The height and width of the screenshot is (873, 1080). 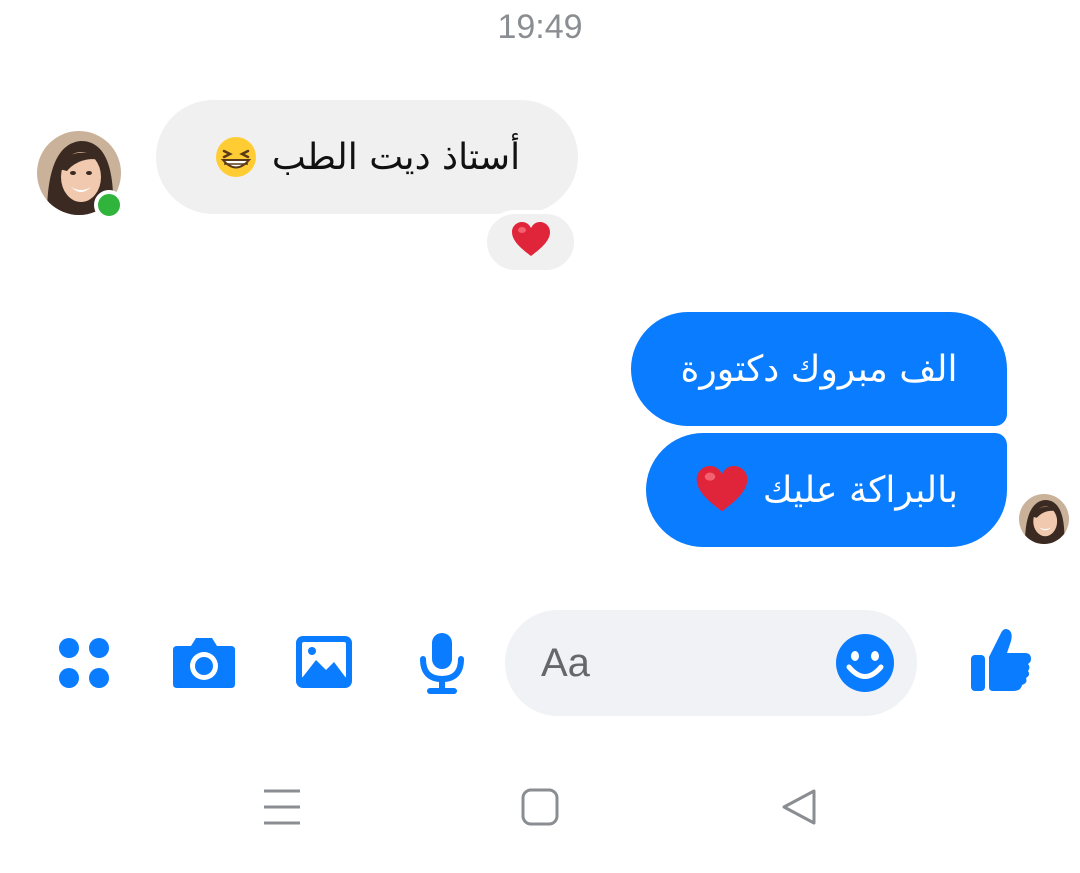 I want to click on outgoing-message-bubble: بالبراكة عليك, so click(x=826, y=490).